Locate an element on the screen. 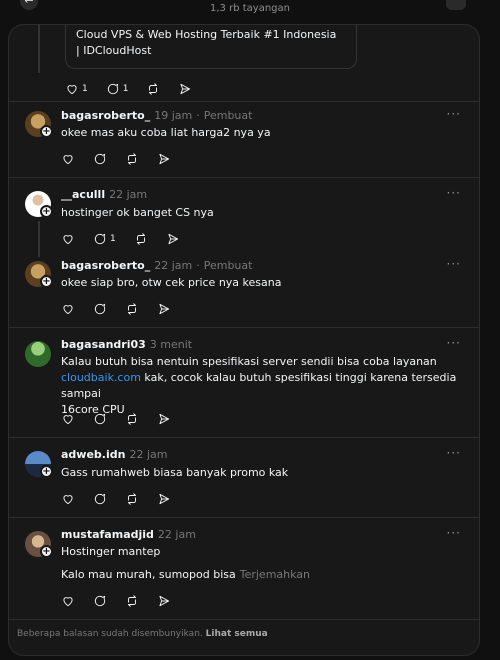  timestamp: 19 jam is located at coordinates (173, 115).